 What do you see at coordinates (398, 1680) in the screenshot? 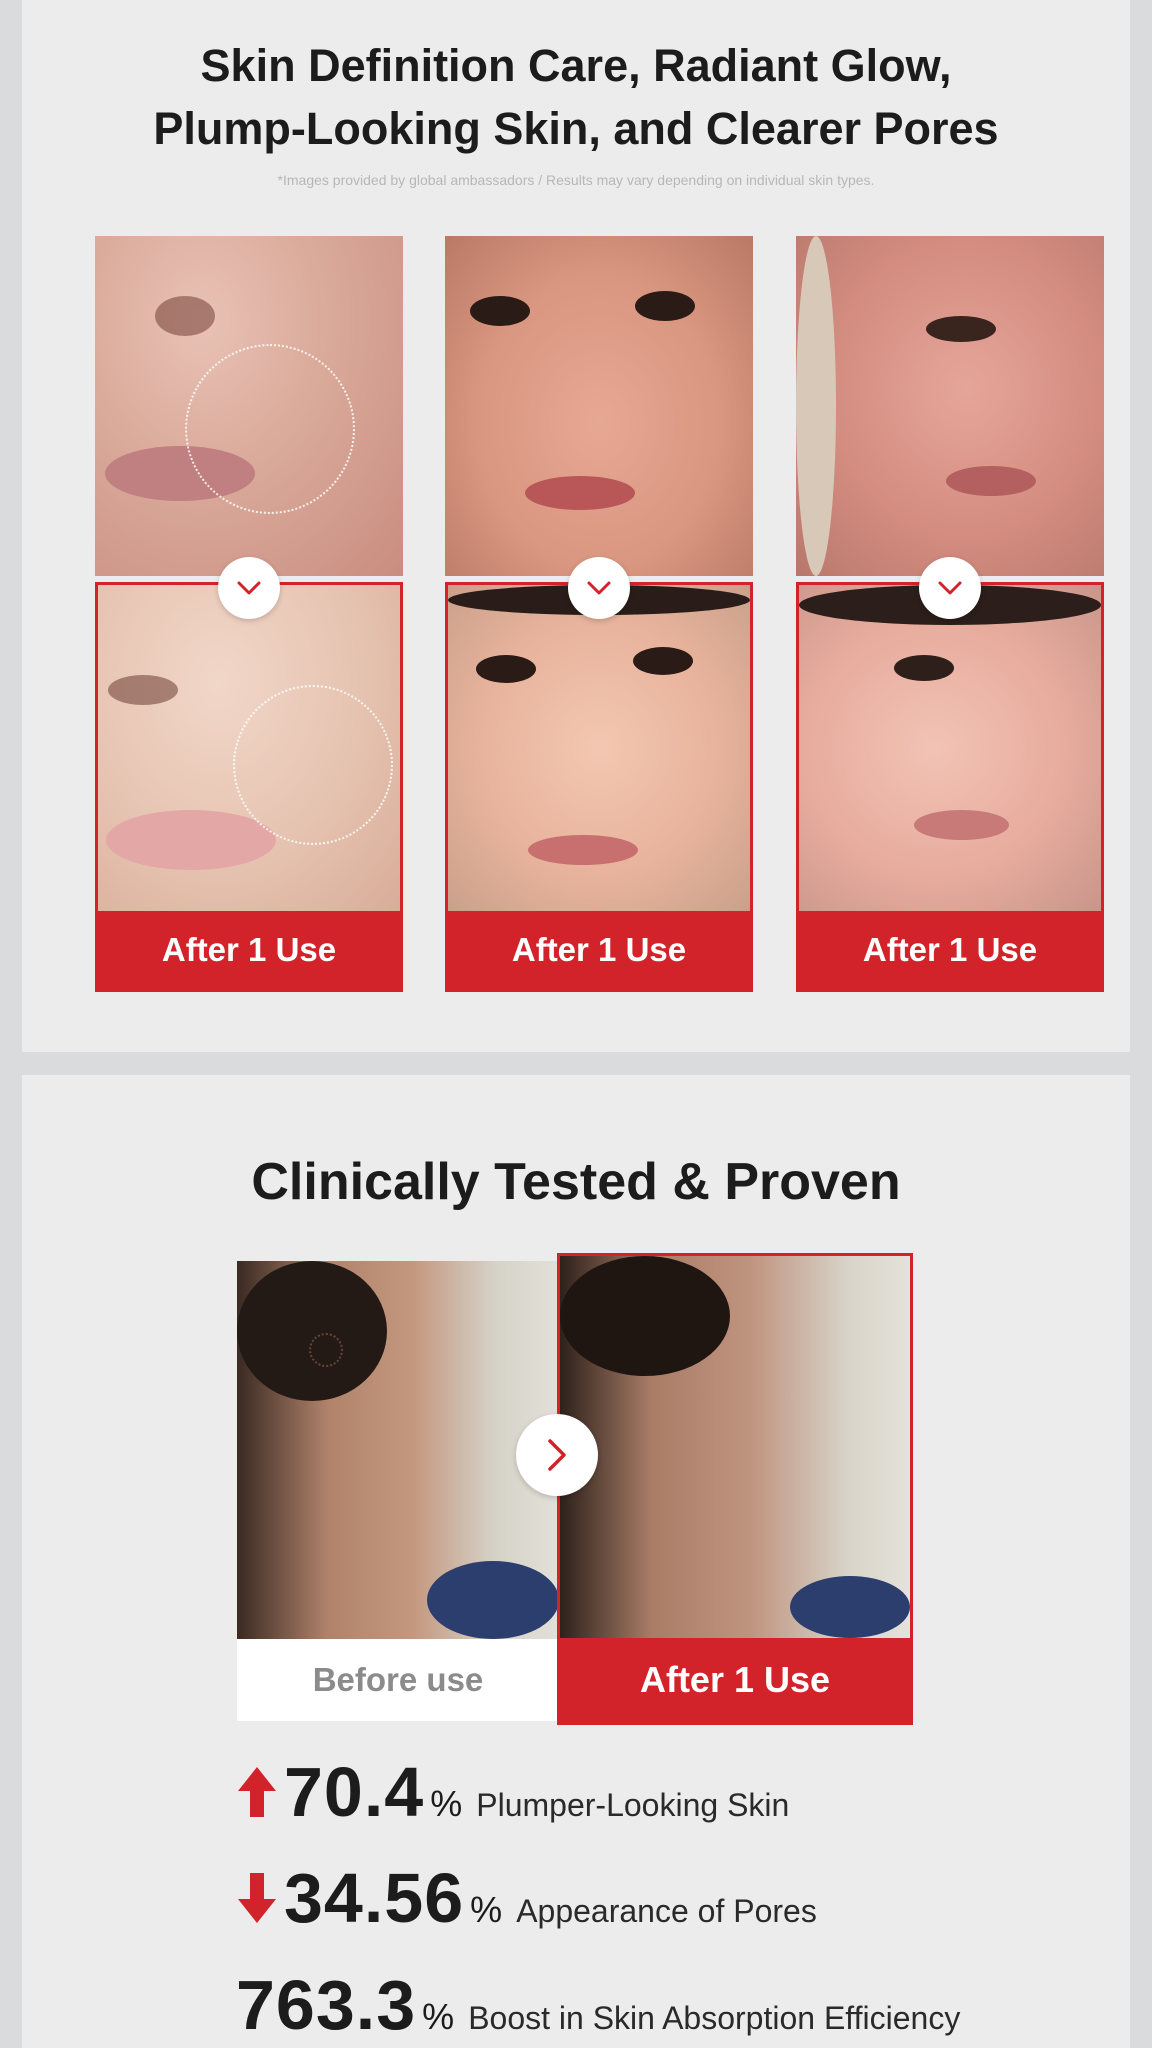
I see `before-label: Before use` at bounding box center [398, 1680].